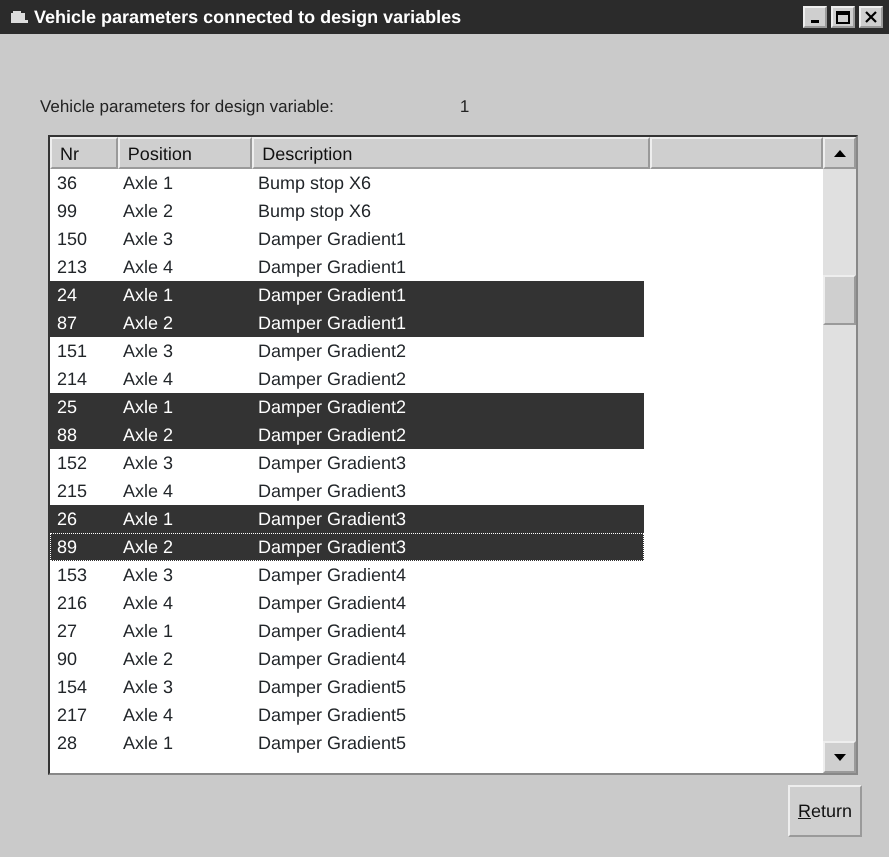 Image resolution: width=889 pixels, height=857 pixels. Describe the element at coordinates (84, 153) in the screenshot. I see `column-header: Nr` at that location.